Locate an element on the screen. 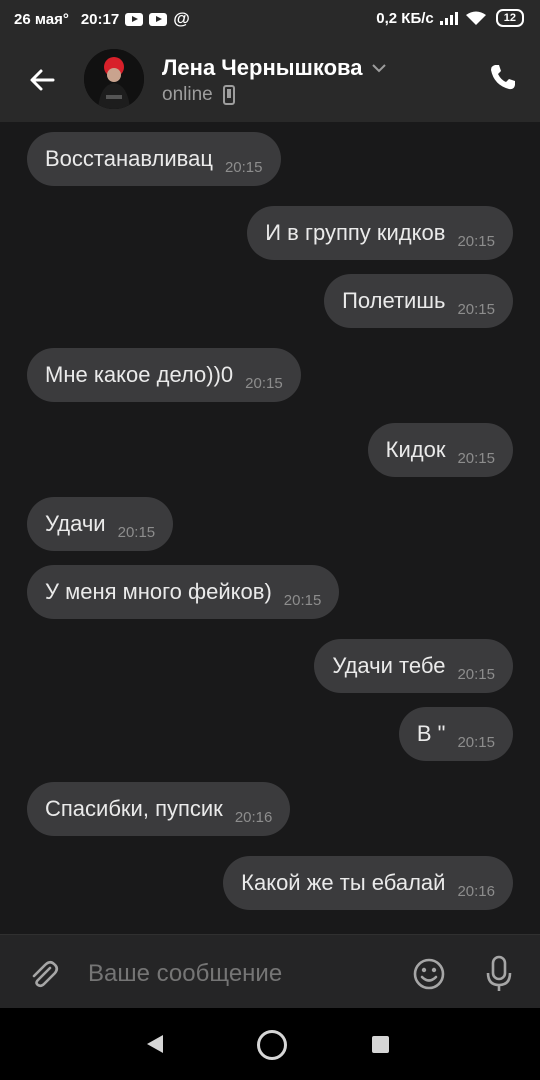 The image size is (540, 1080). online-status: online is located at coordinates (187, 94).